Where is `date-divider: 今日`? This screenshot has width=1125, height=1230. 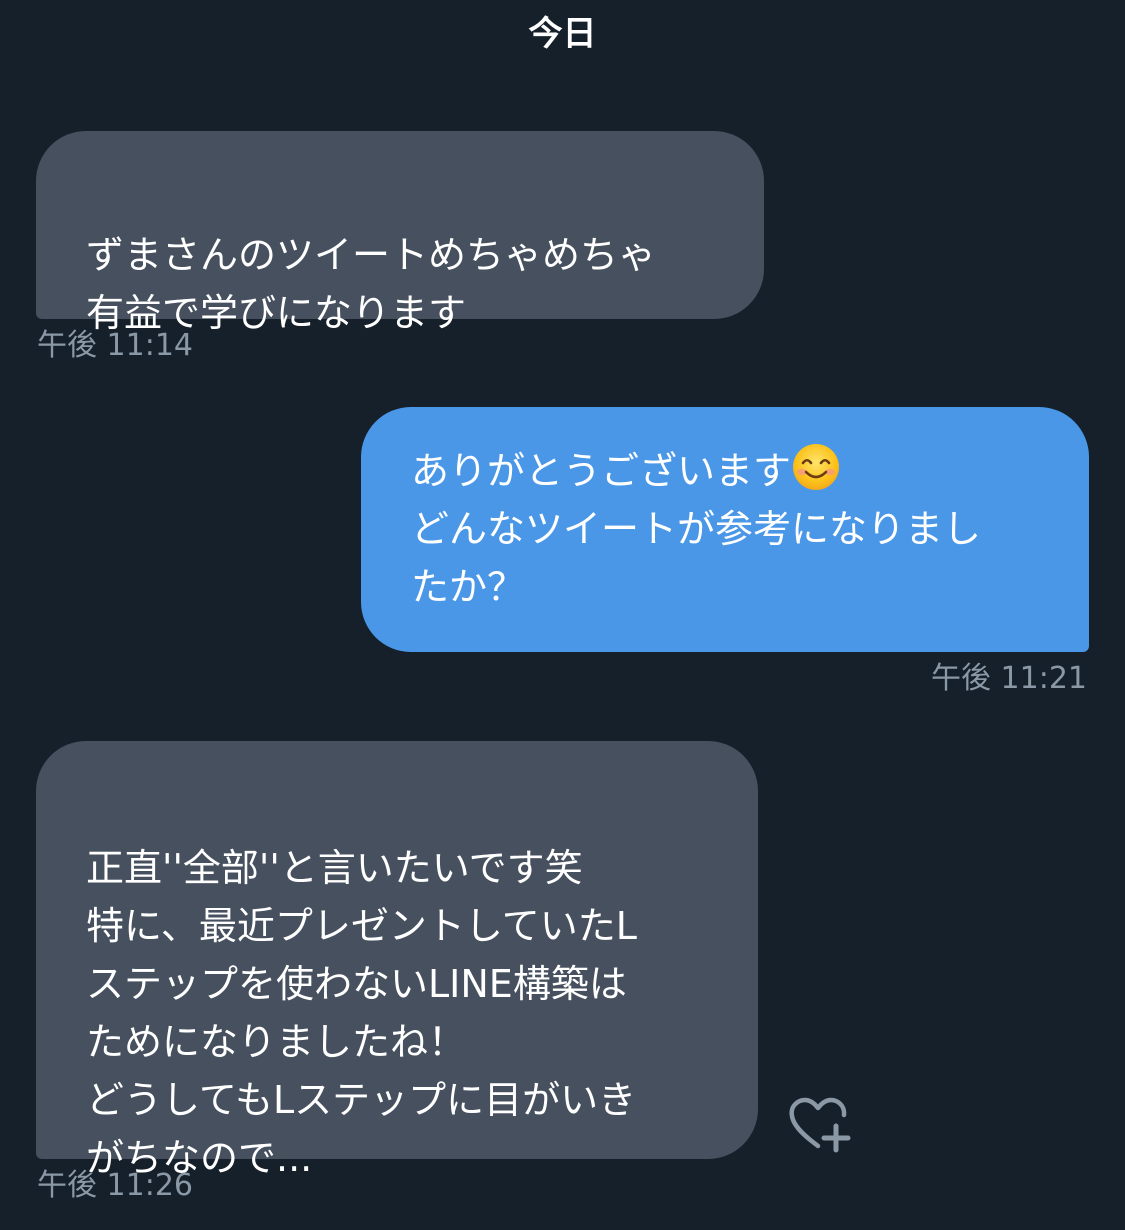
date-divider: 今日 is located at coordinates (562, 34).